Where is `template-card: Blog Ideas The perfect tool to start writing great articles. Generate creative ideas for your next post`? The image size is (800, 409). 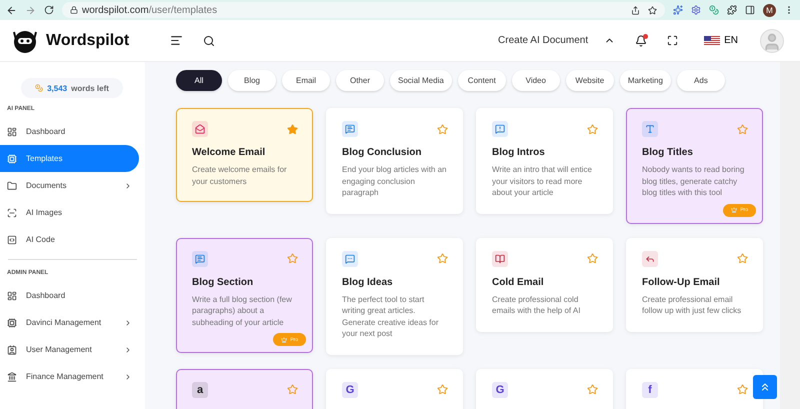
template-card: Blog Ideas The perfect tool to start writing great articles. Generate creative ideas for your next post is located at coordinates (394, 296).